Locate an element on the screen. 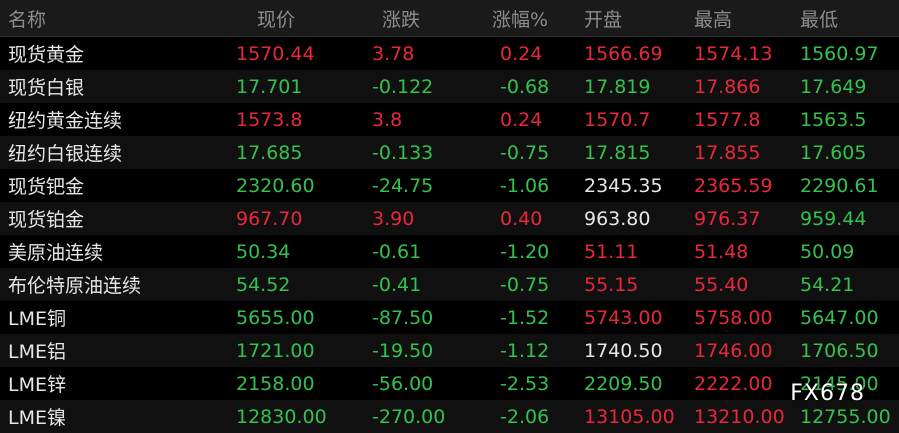 This screenshot has height=433, width=899. cell-change: 3.90 is located at coordinates (393, 218).